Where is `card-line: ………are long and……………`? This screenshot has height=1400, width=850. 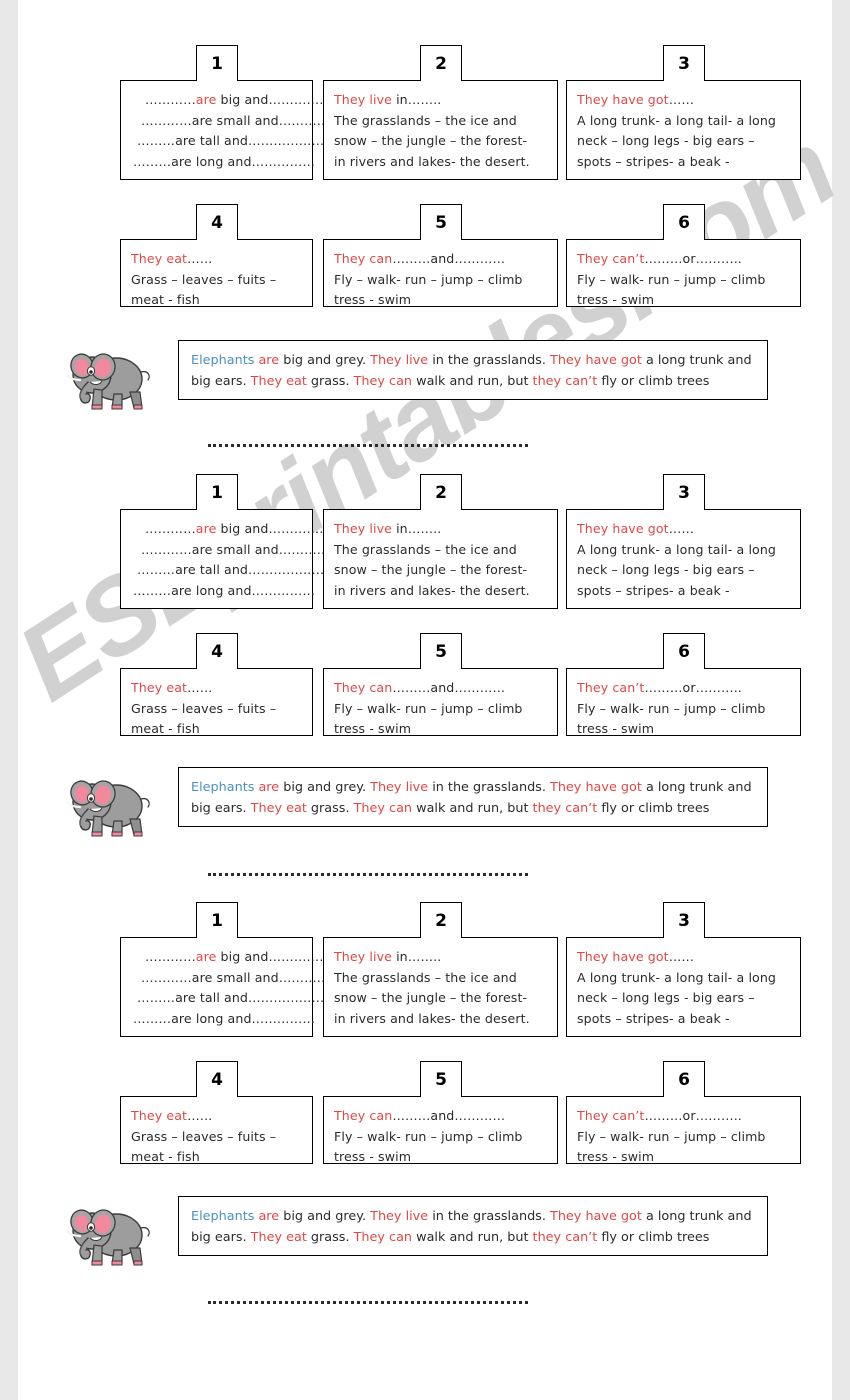 card-line: ………are long and…………… is located at coordinates (223, 1019).